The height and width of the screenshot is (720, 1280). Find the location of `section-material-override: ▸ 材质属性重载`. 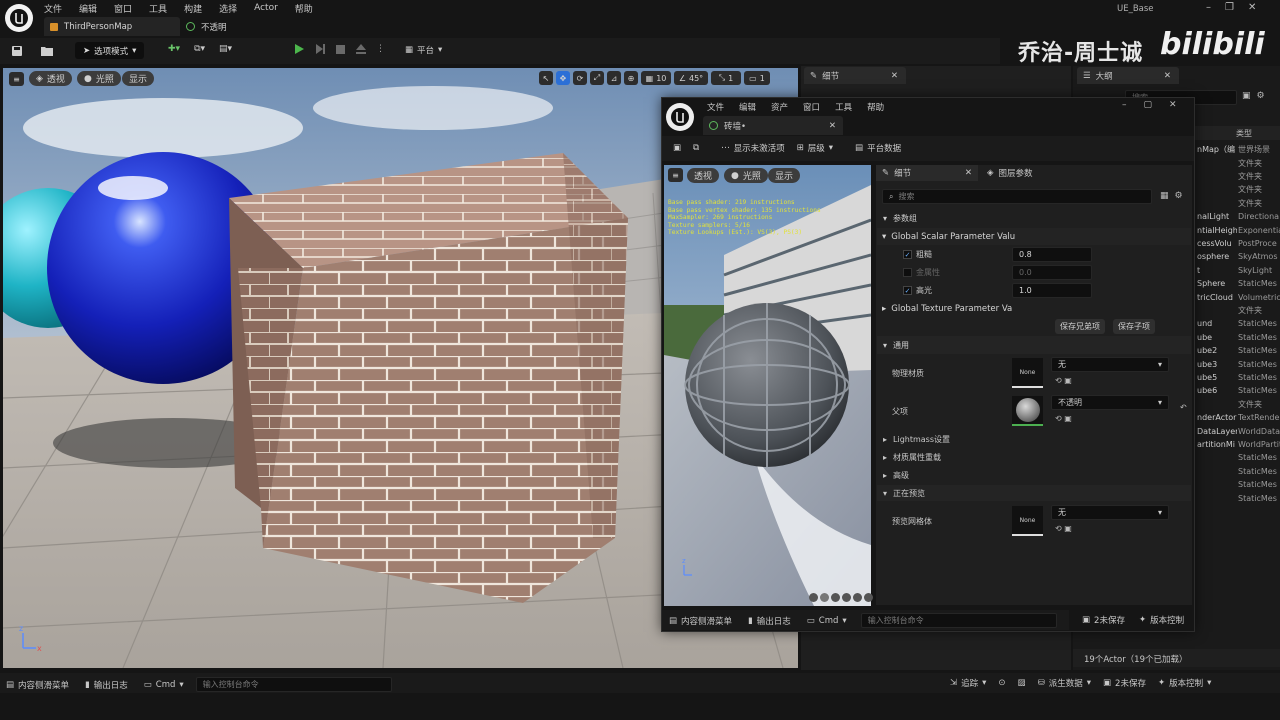

section-material-override: ▸ 材质属性重载 is located at coordinates (1034, 457).